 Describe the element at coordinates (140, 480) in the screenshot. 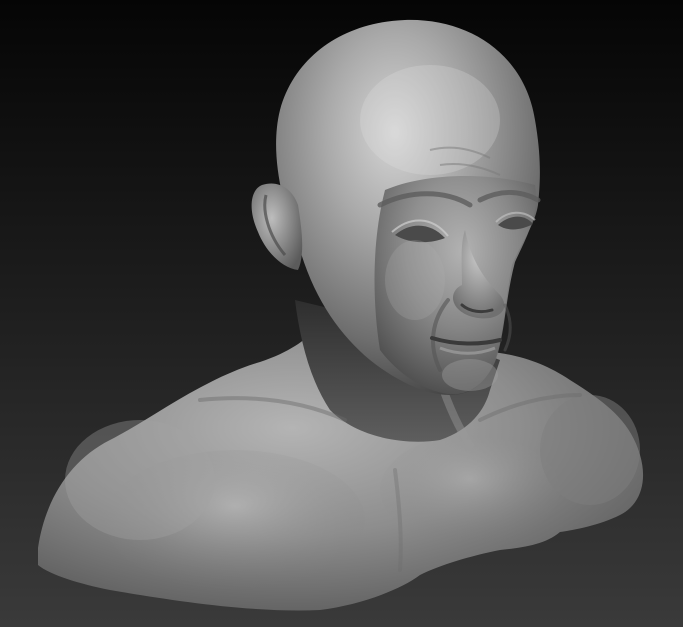

I see `left-shoulder` at that location.